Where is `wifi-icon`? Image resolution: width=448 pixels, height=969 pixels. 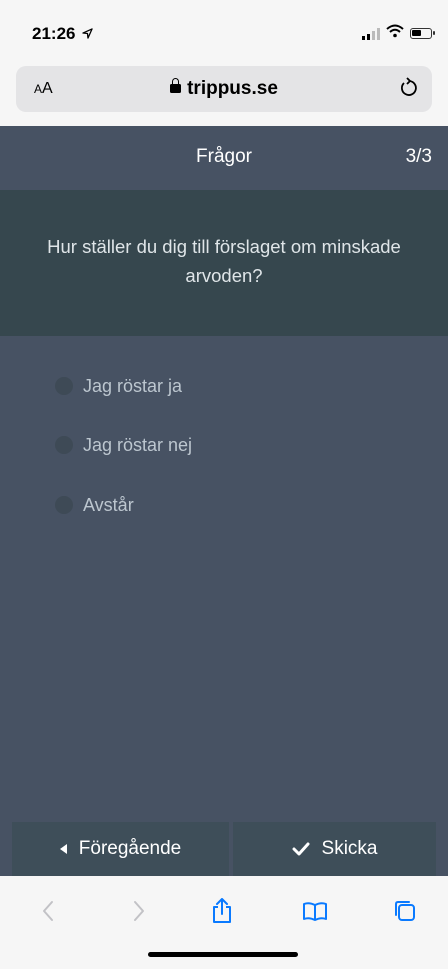
wifi-icon is located at coordinates (395, 33).